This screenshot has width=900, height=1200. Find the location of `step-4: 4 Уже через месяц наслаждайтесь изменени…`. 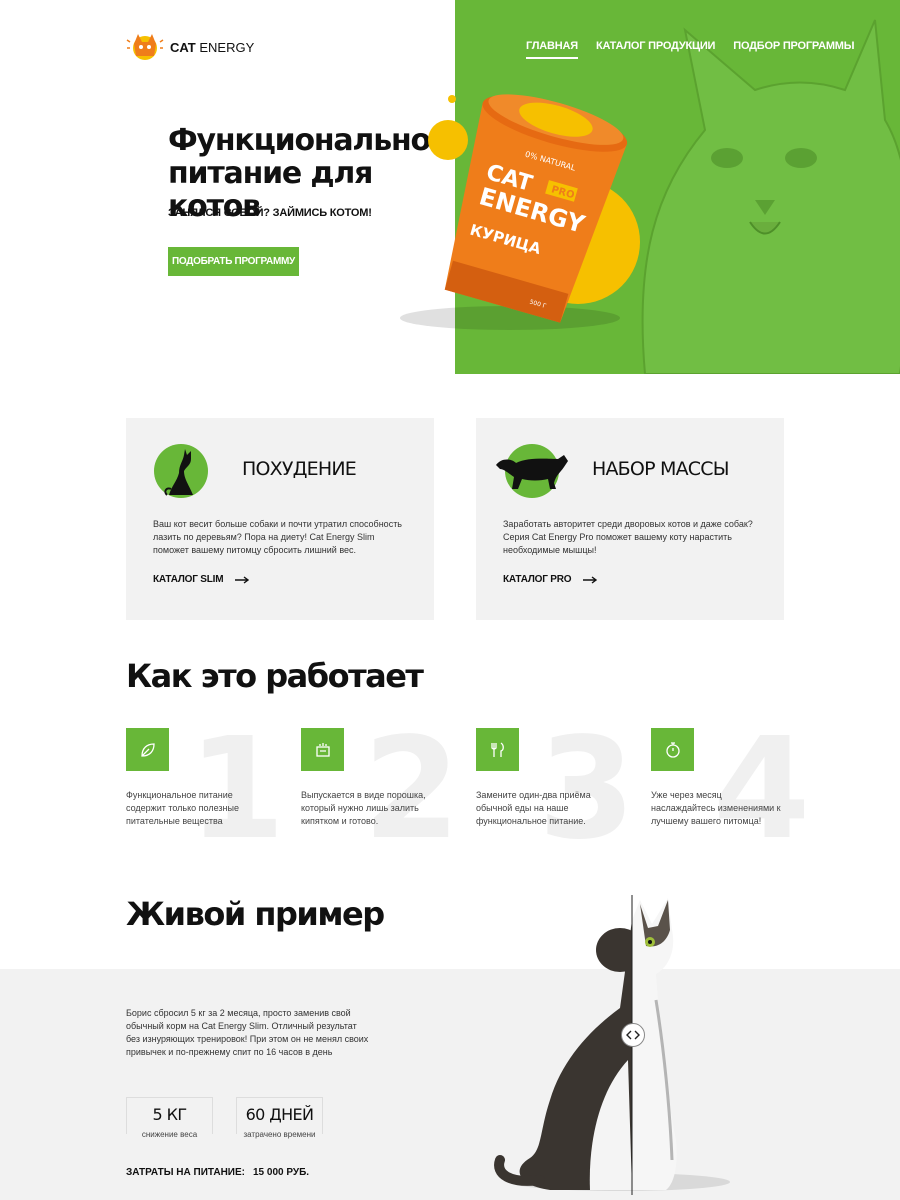

step-4: 4 Уже через месяц наслаждайтесь изменени… is located at coordinates (731, 790).